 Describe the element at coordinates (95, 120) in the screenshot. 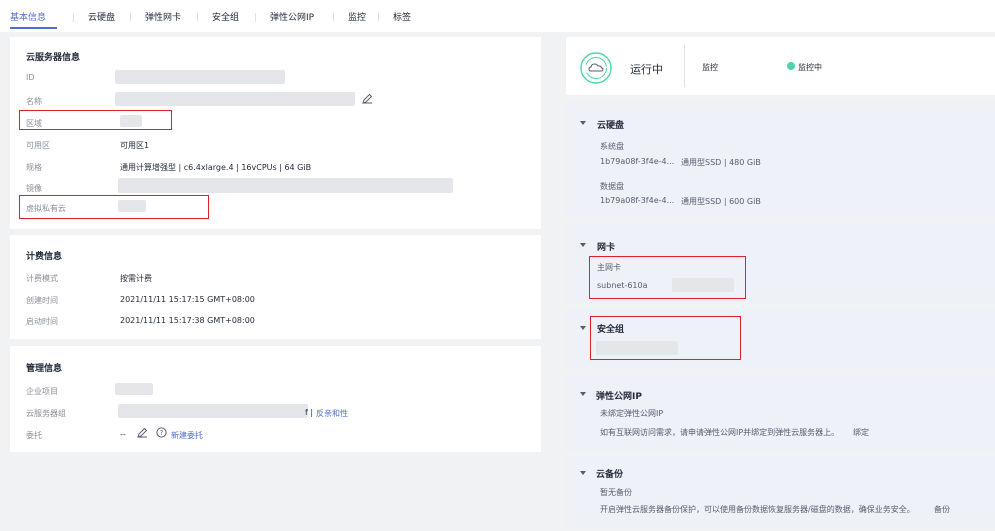

I see `highlight-box-region` at that location.